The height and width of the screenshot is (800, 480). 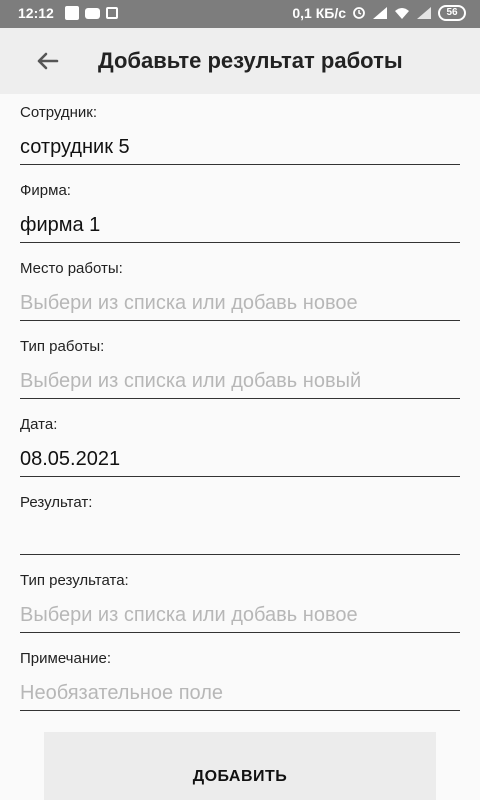 I want to click on note-label: Примечание:, so click(x=65, y=658).